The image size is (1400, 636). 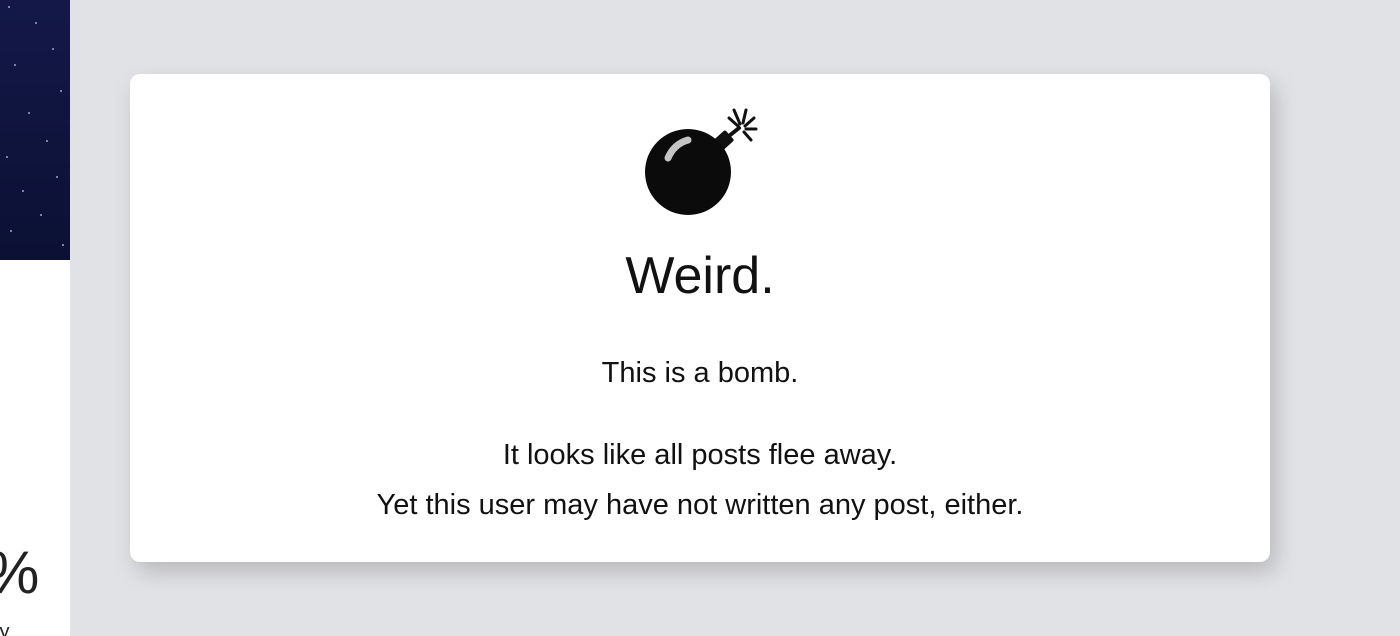 What do you see at coordinates (19, 573) in the screenshot?
I see `stat-value: %` at bounding box center [19, 573].